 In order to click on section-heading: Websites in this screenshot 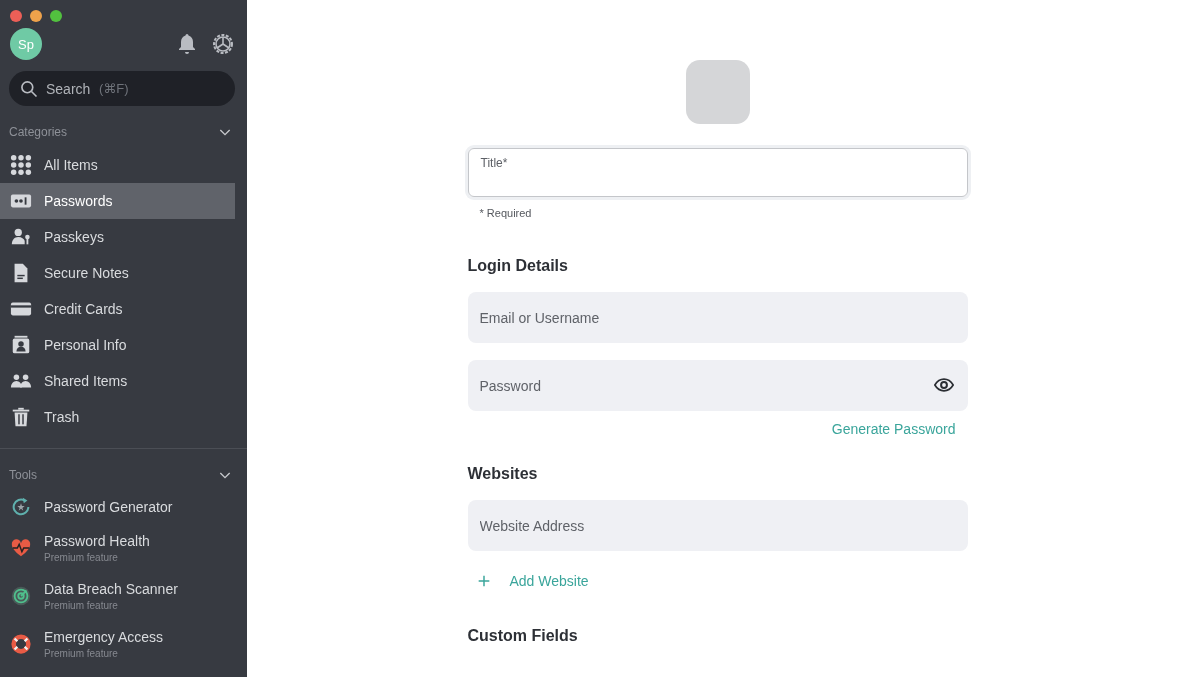, I will do `click(503, 474)`.